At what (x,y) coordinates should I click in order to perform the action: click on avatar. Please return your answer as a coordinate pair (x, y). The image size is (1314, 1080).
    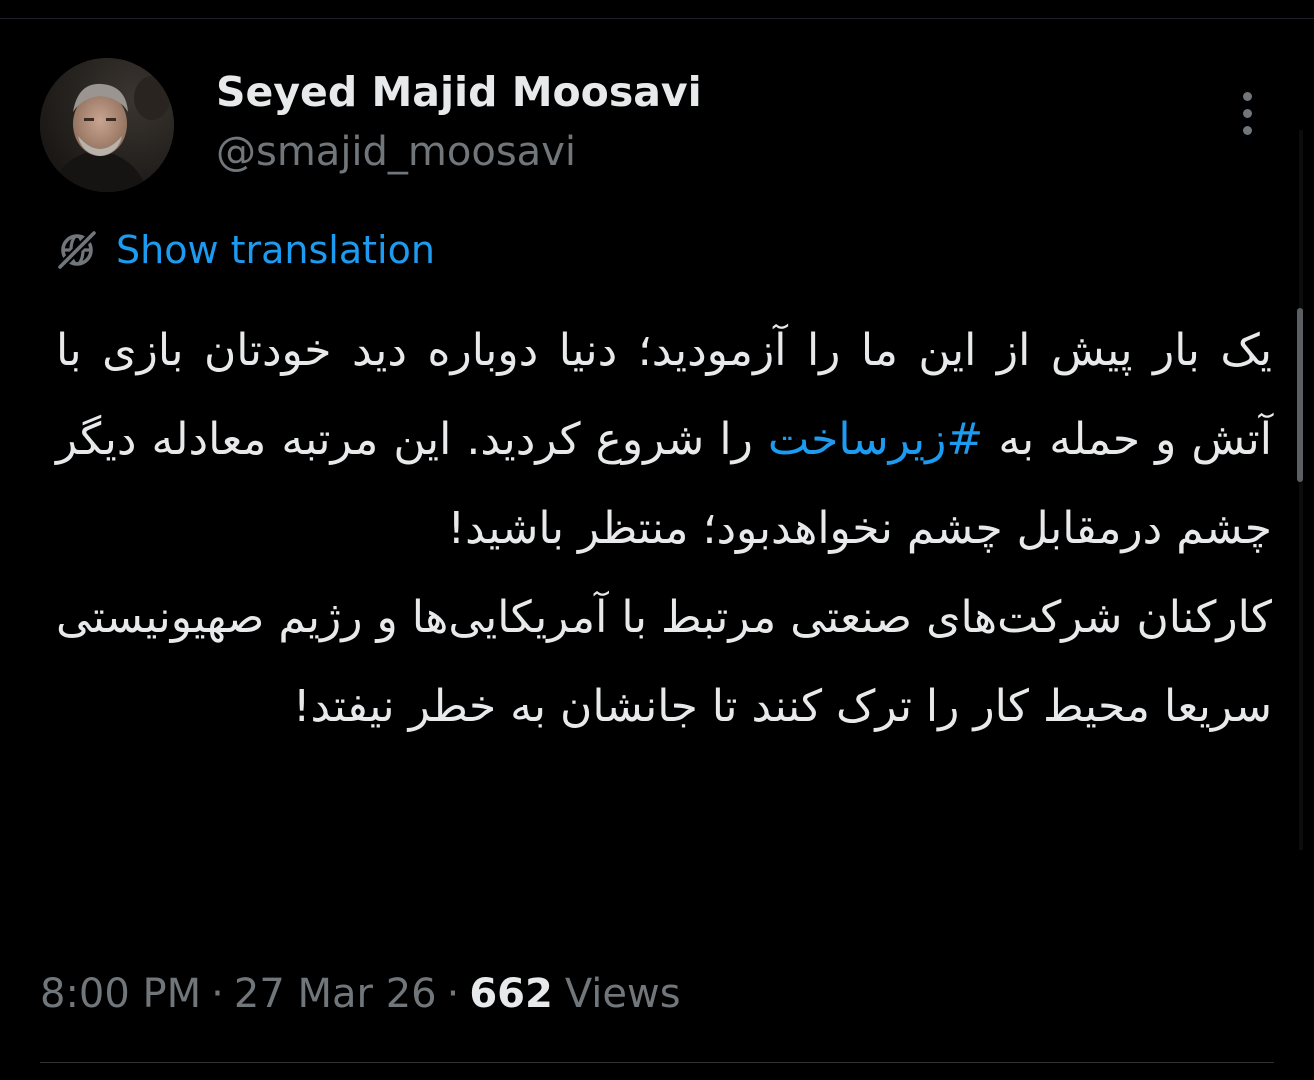
    Looking at the image, I should click on (107, 125).